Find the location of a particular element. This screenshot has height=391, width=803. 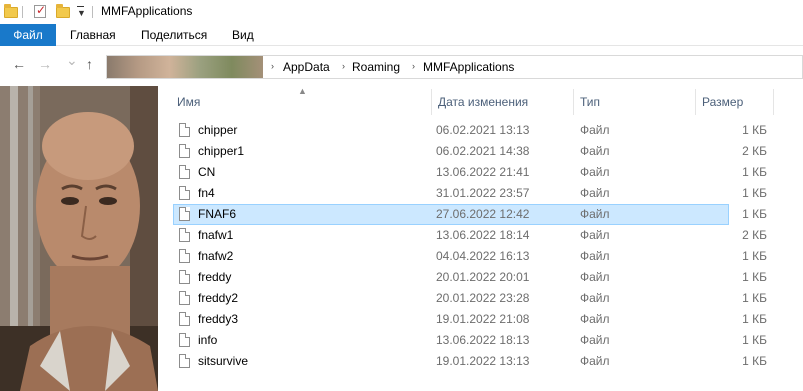

file-name: chipper1 is located at coordinates (221, 151).